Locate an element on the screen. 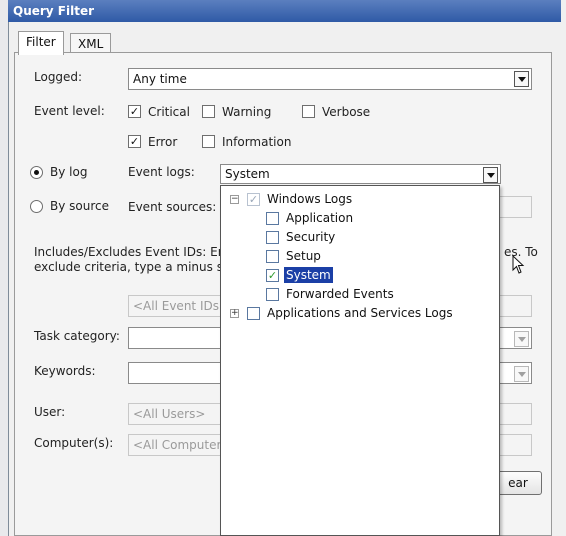 This screenshot has height=536, width=566. by-source-label: By source is located at coordinates (79, 206).